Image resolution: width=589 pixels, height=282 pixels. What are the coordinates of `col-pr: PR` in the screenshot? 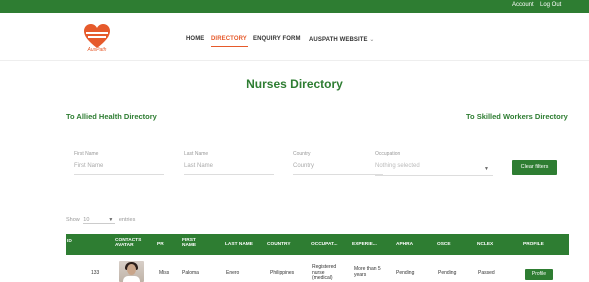 It's located at (160, 244).